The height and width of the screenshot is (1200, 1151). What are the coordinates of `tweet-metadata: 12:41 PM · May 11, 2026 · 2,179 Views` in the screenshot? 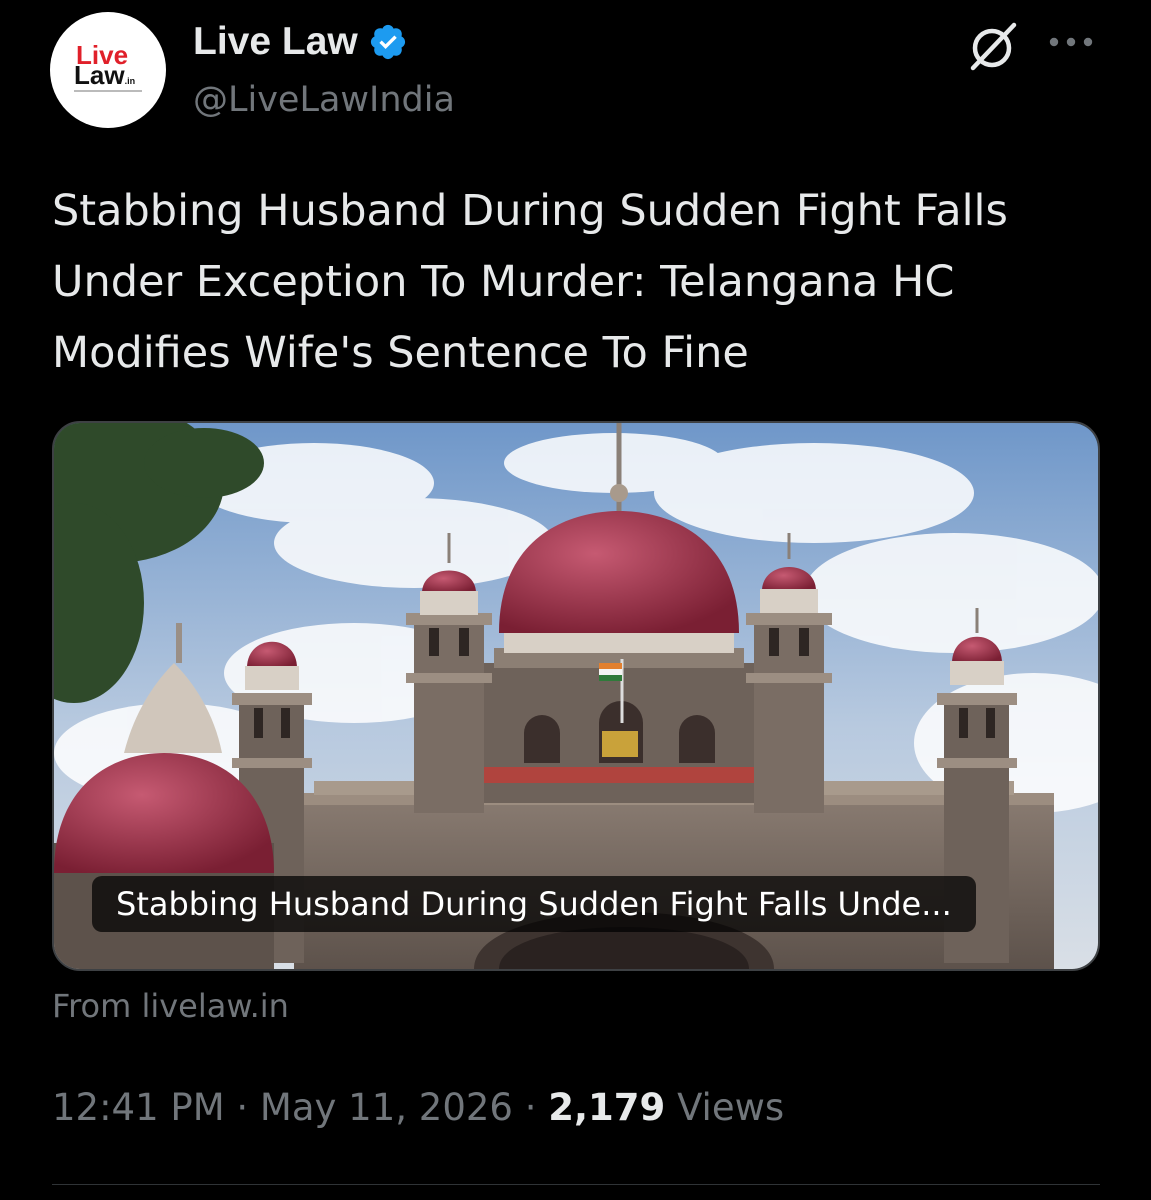 It's located at (418, 1108).